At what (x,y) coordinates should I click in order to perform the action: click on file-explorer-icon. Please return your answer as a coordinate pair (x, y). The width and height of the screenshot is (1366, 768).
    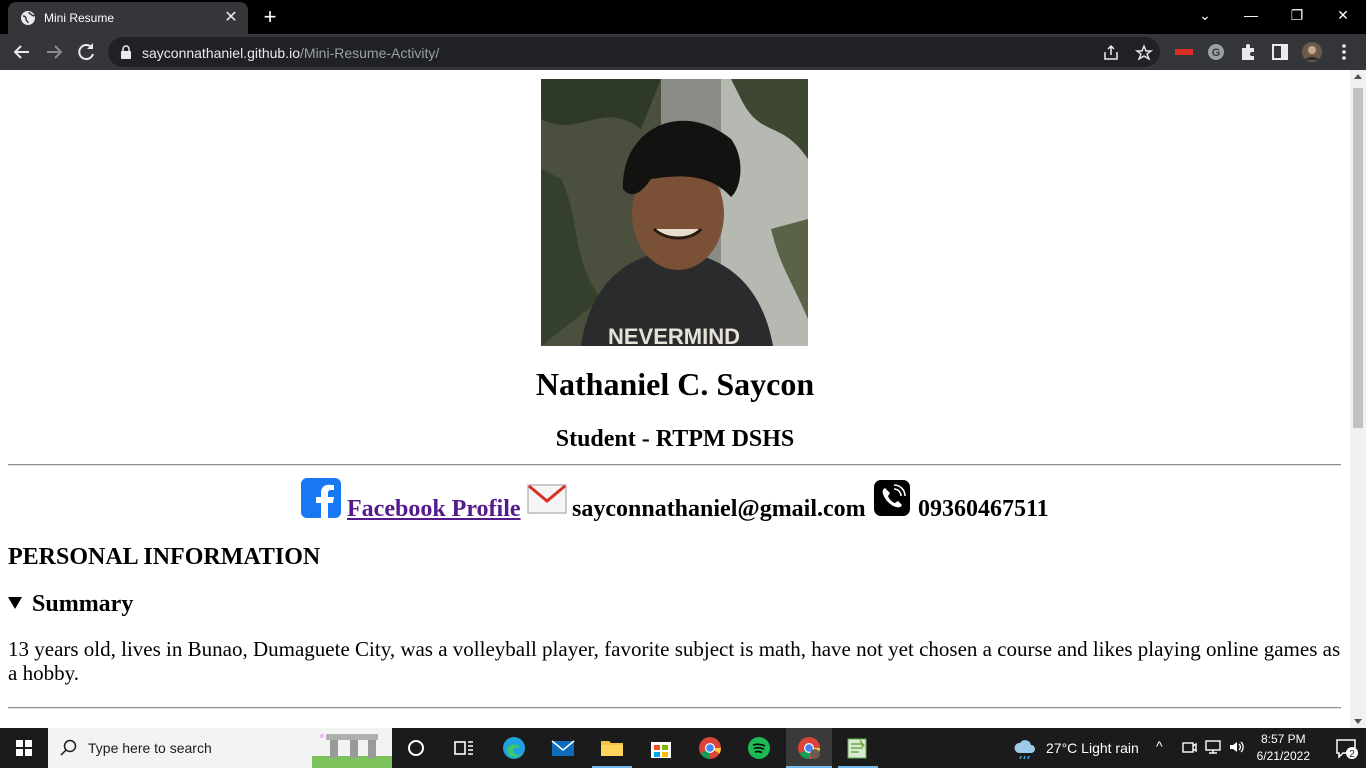
    Looking at the image, I should click on (612, 748).